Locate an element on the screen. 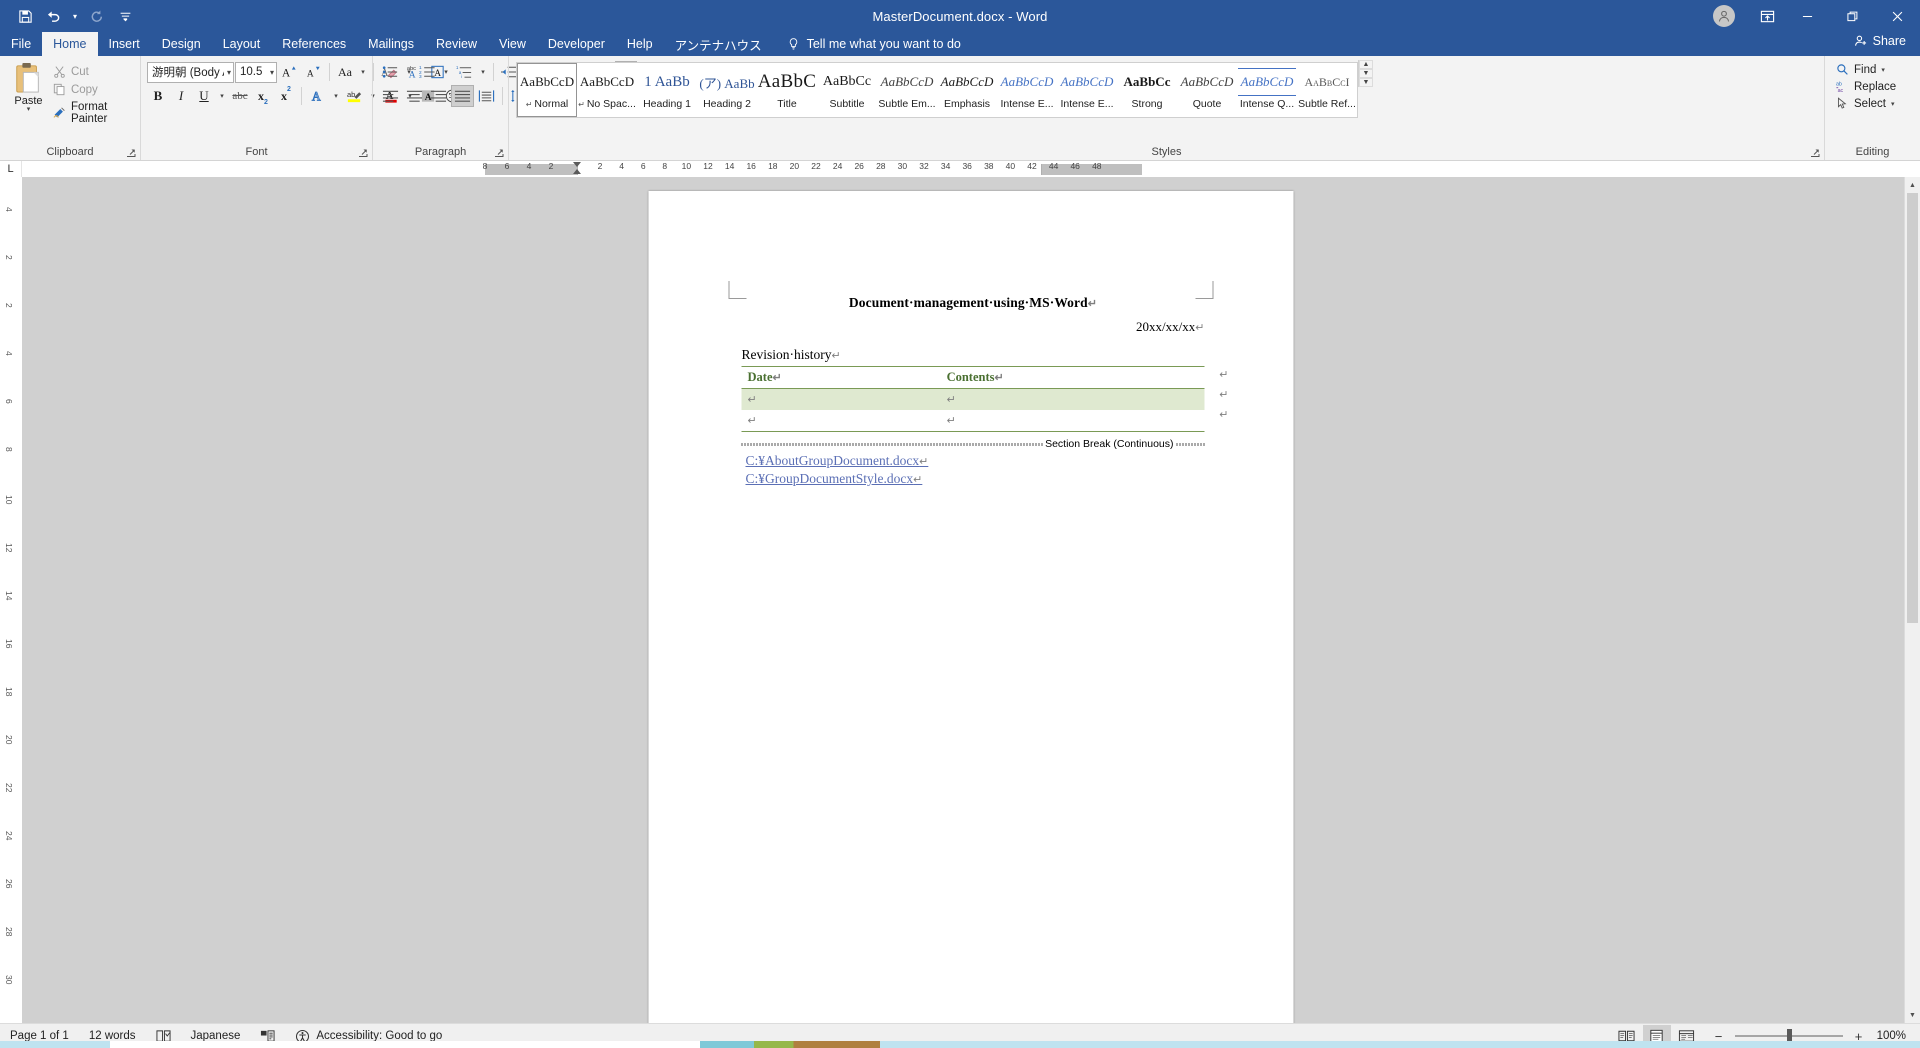 This screenshot has width=1920, height=1048. share-button: Share is located at coordinates (1880, 41).